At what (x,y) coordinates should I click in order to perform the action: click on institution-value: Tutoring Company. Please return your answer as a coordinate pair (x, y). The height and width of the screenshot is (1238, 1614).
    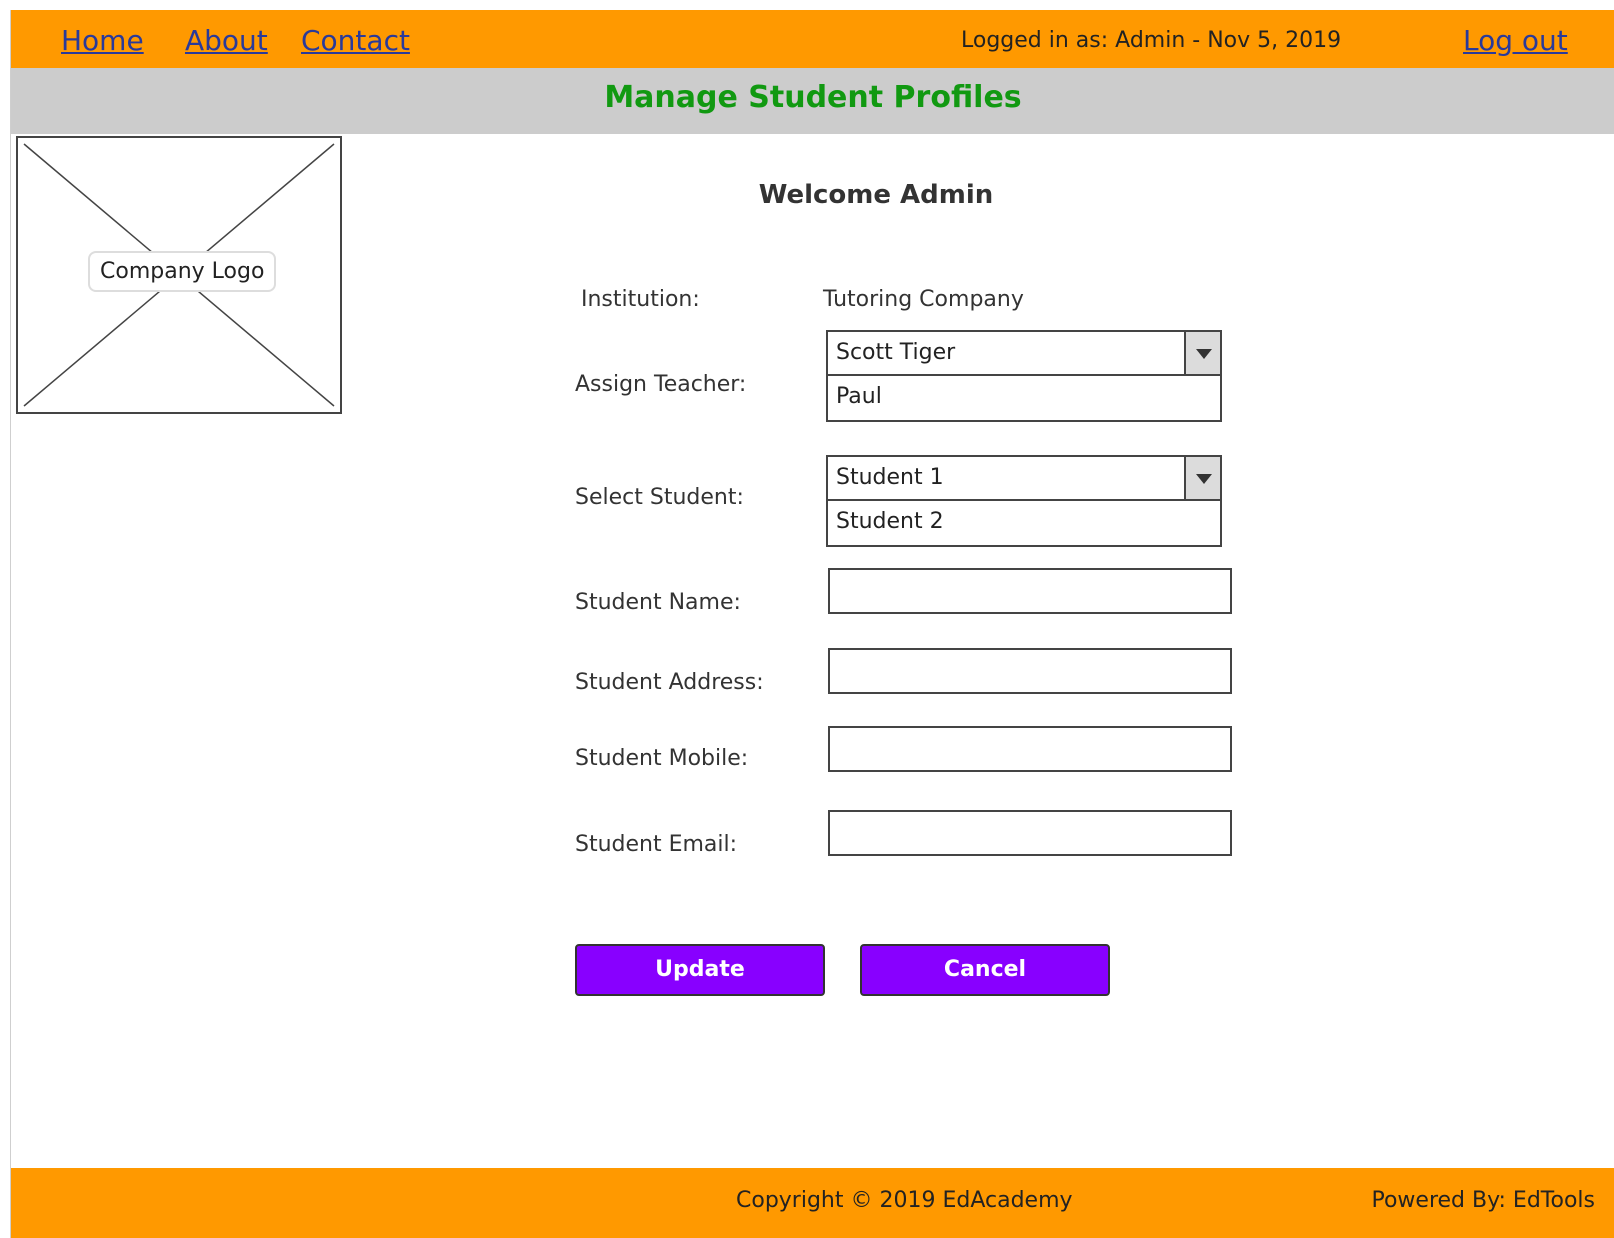
    Looking at the image, I should click on (923, 299).